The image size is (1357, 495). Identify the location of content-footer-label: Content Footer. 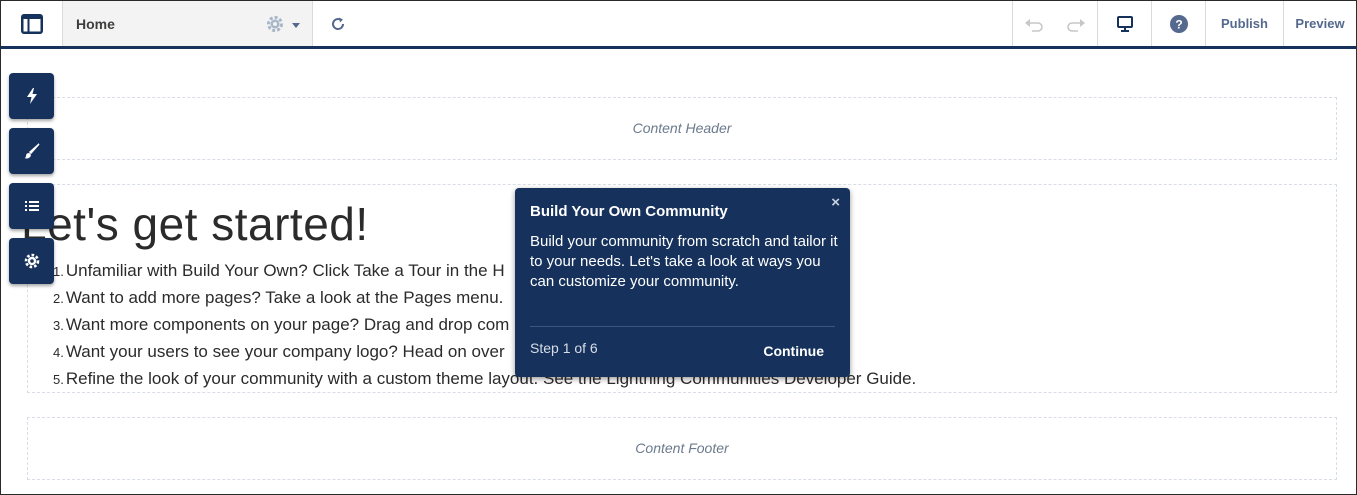
(682, 448).